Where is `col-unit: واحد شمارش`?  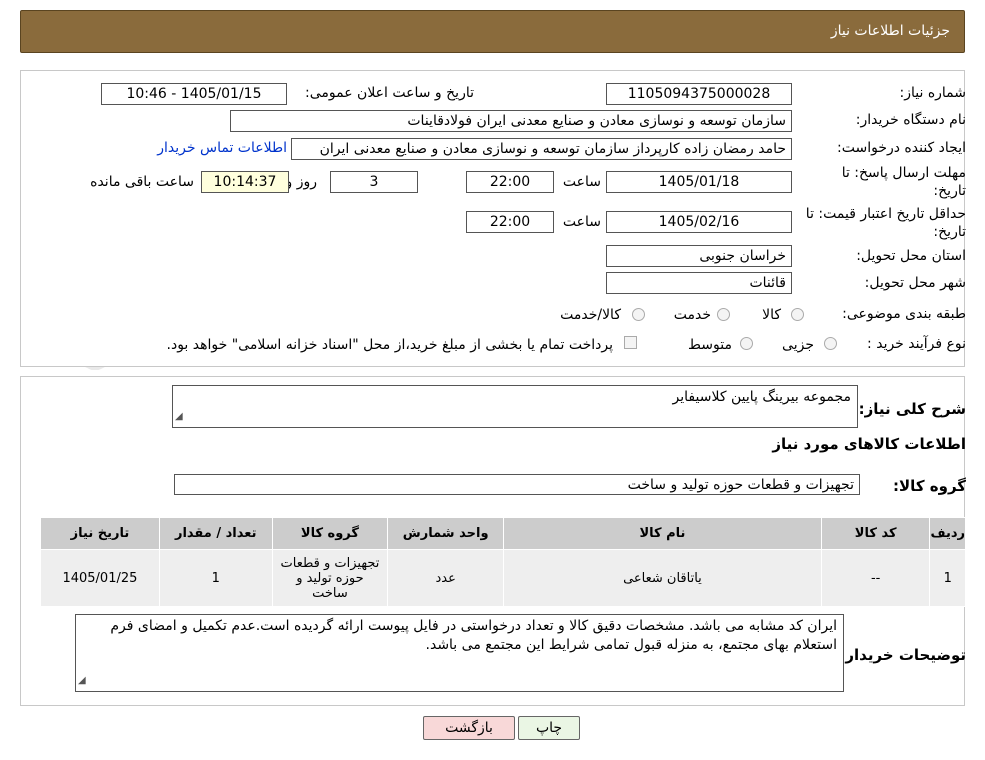 col-unit: واحد شمارش is located at coordinates (446, 533).